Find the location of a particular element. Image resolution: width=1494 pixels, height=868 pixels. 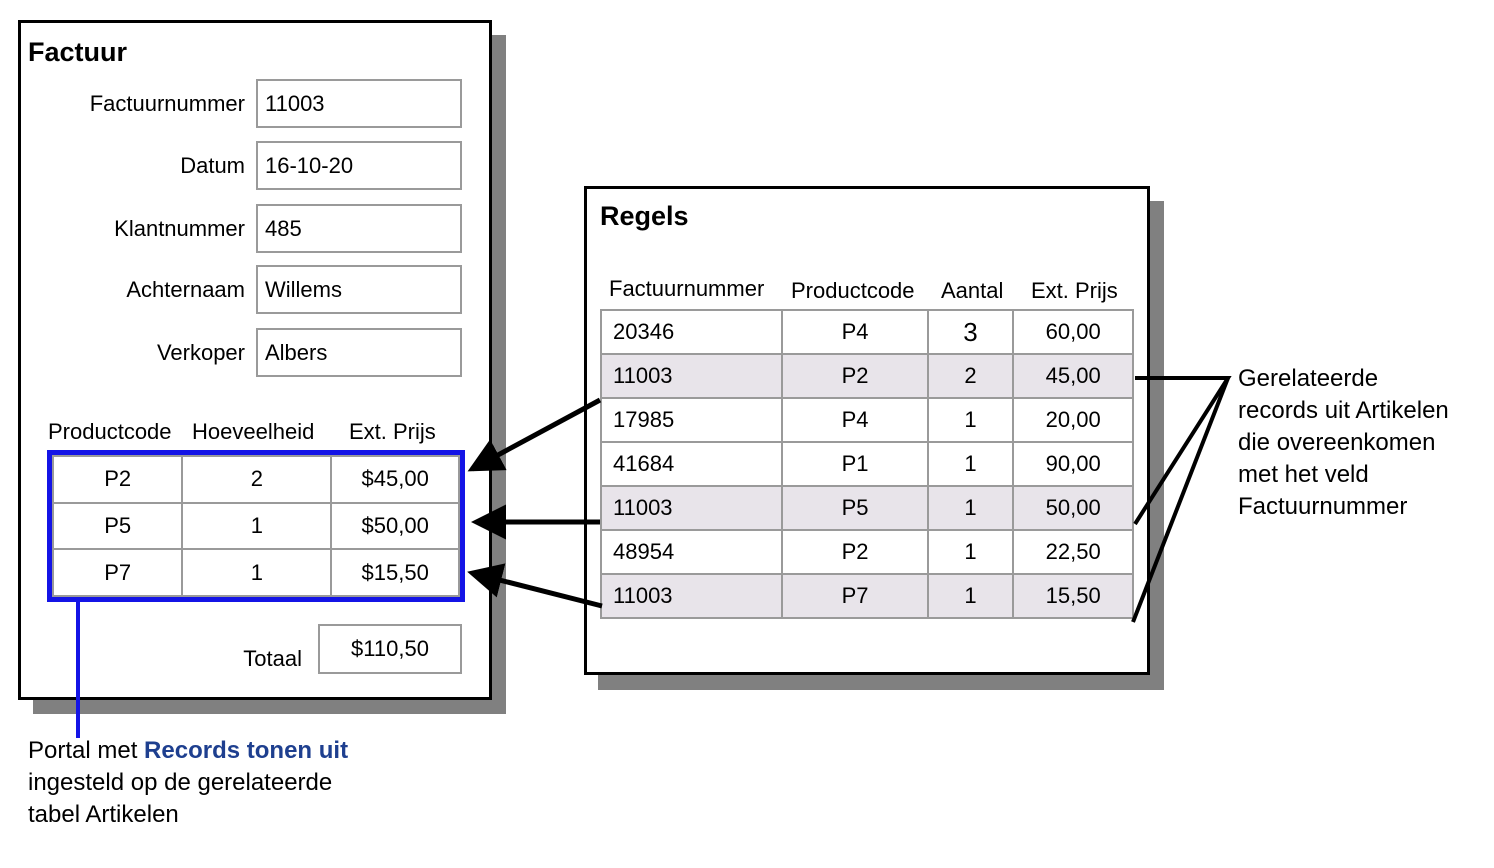

callout-right-line: Gerelateerde is located at coordinates (1308, 378).